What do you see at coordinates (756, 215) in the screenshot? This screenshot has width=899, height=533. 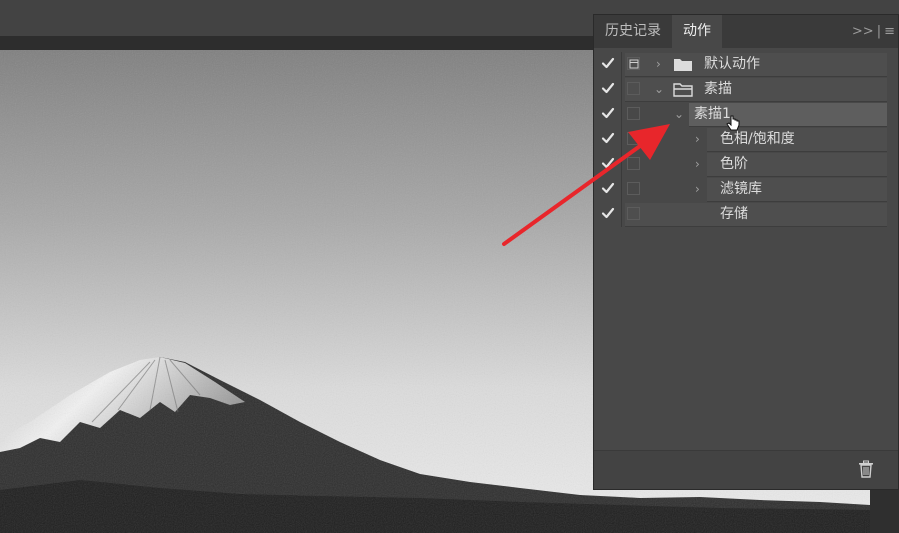 I see `row-background` at bounding box center [756, 215].